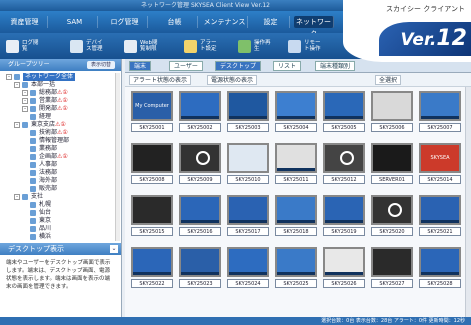  Describe the element at coordinates (248, 179) in the screenshot. I see `computer-name: SKY25010` at that location.